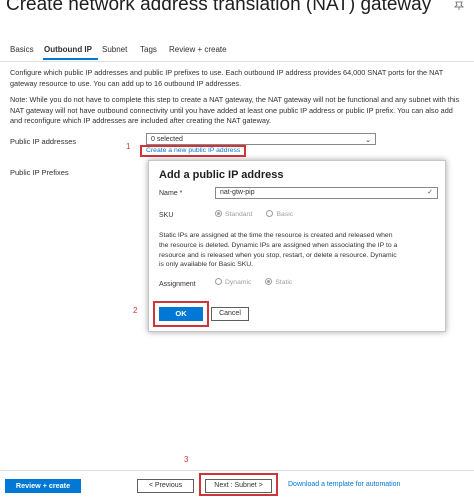 The width and height of the screenshot is (474, 500). Describe the element at coordinates (260, 214) in the screenshot. I see `sku-radio-group: Standard Basic` at that location.